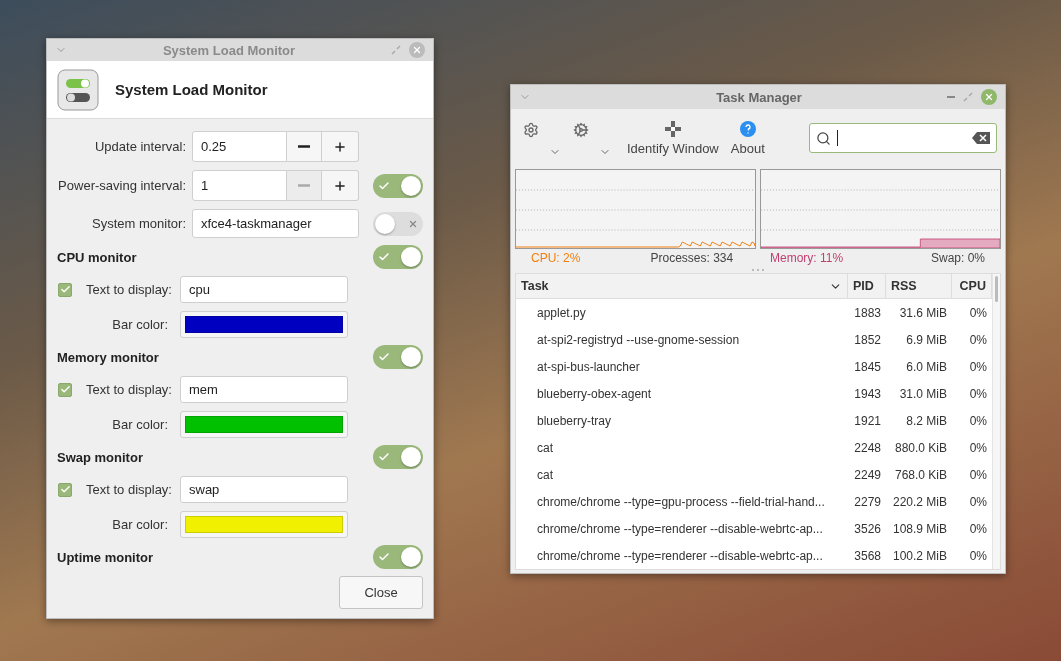  What do you see at coordinates (561, 312) in the screenshot?
I see `table-cell-text: applet.py` at bounding box center [561, 312].